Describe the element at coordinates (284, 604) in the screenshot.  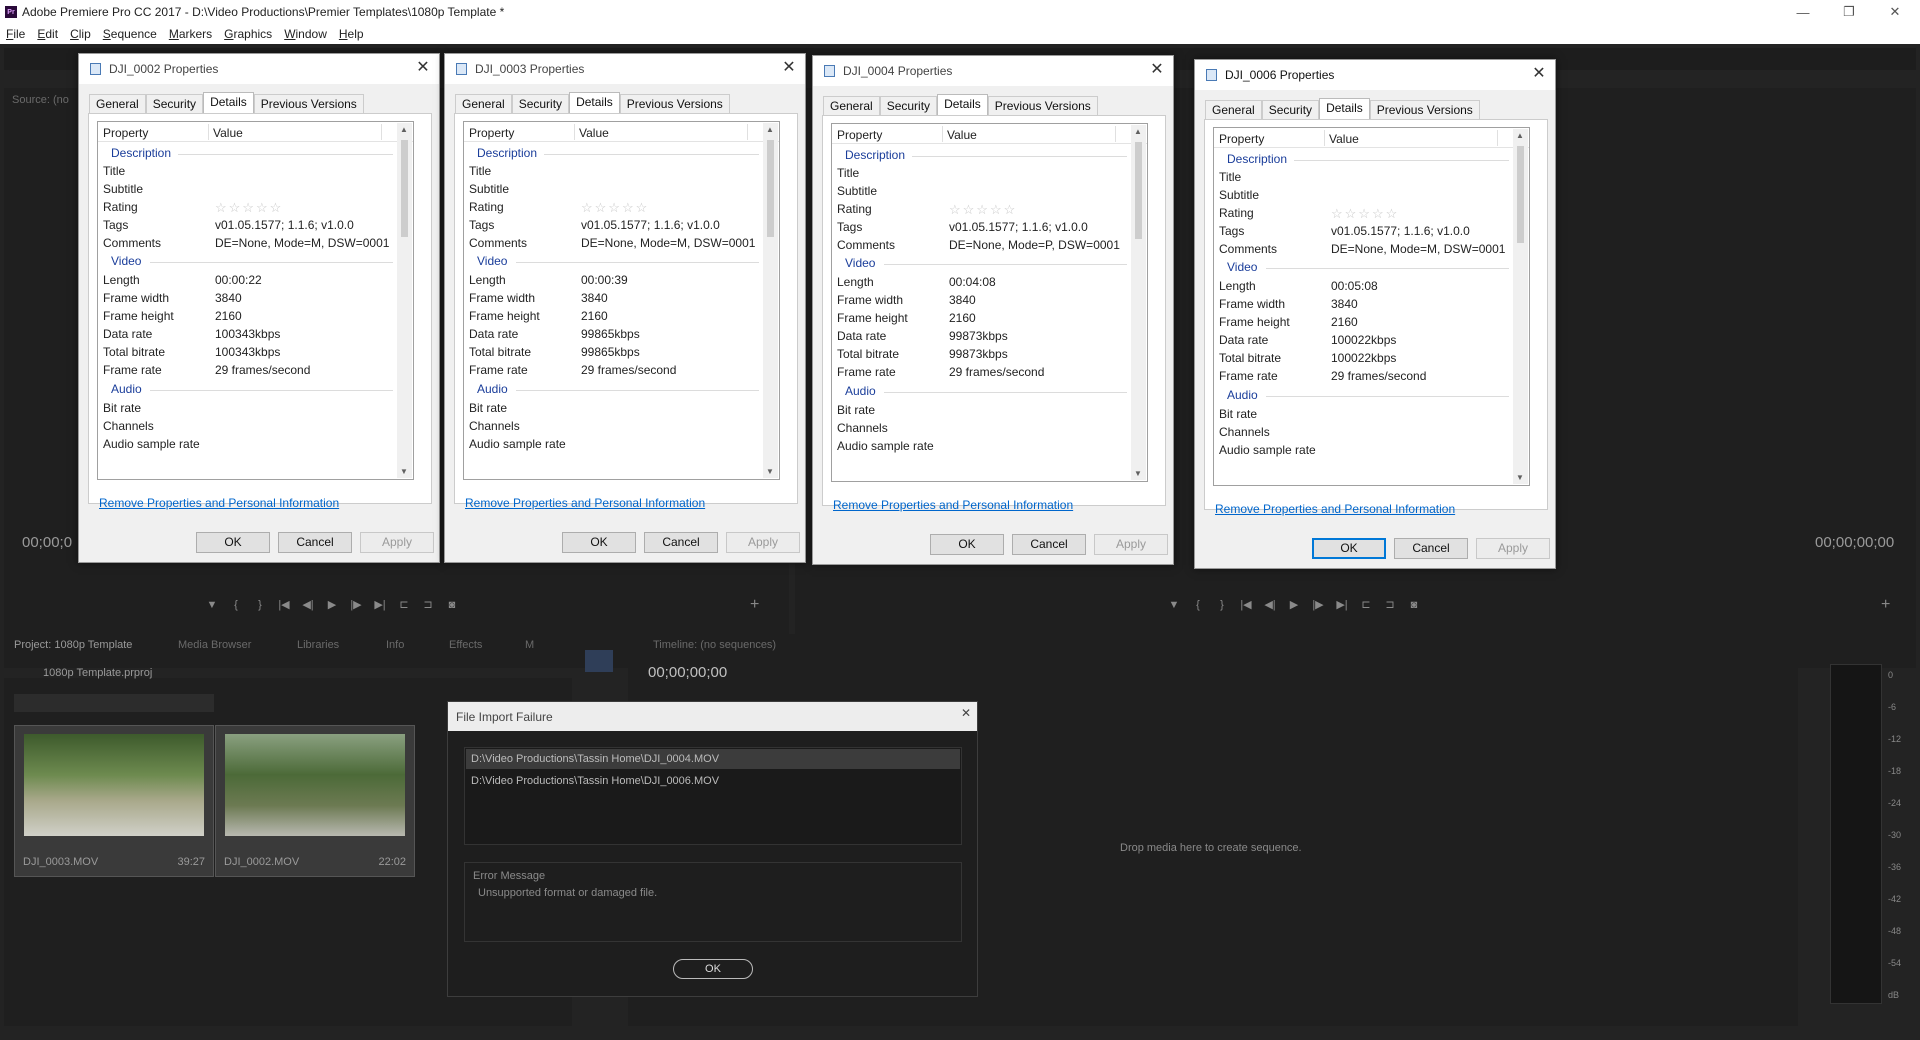
I see `go-in-icon: |◀` at that location.